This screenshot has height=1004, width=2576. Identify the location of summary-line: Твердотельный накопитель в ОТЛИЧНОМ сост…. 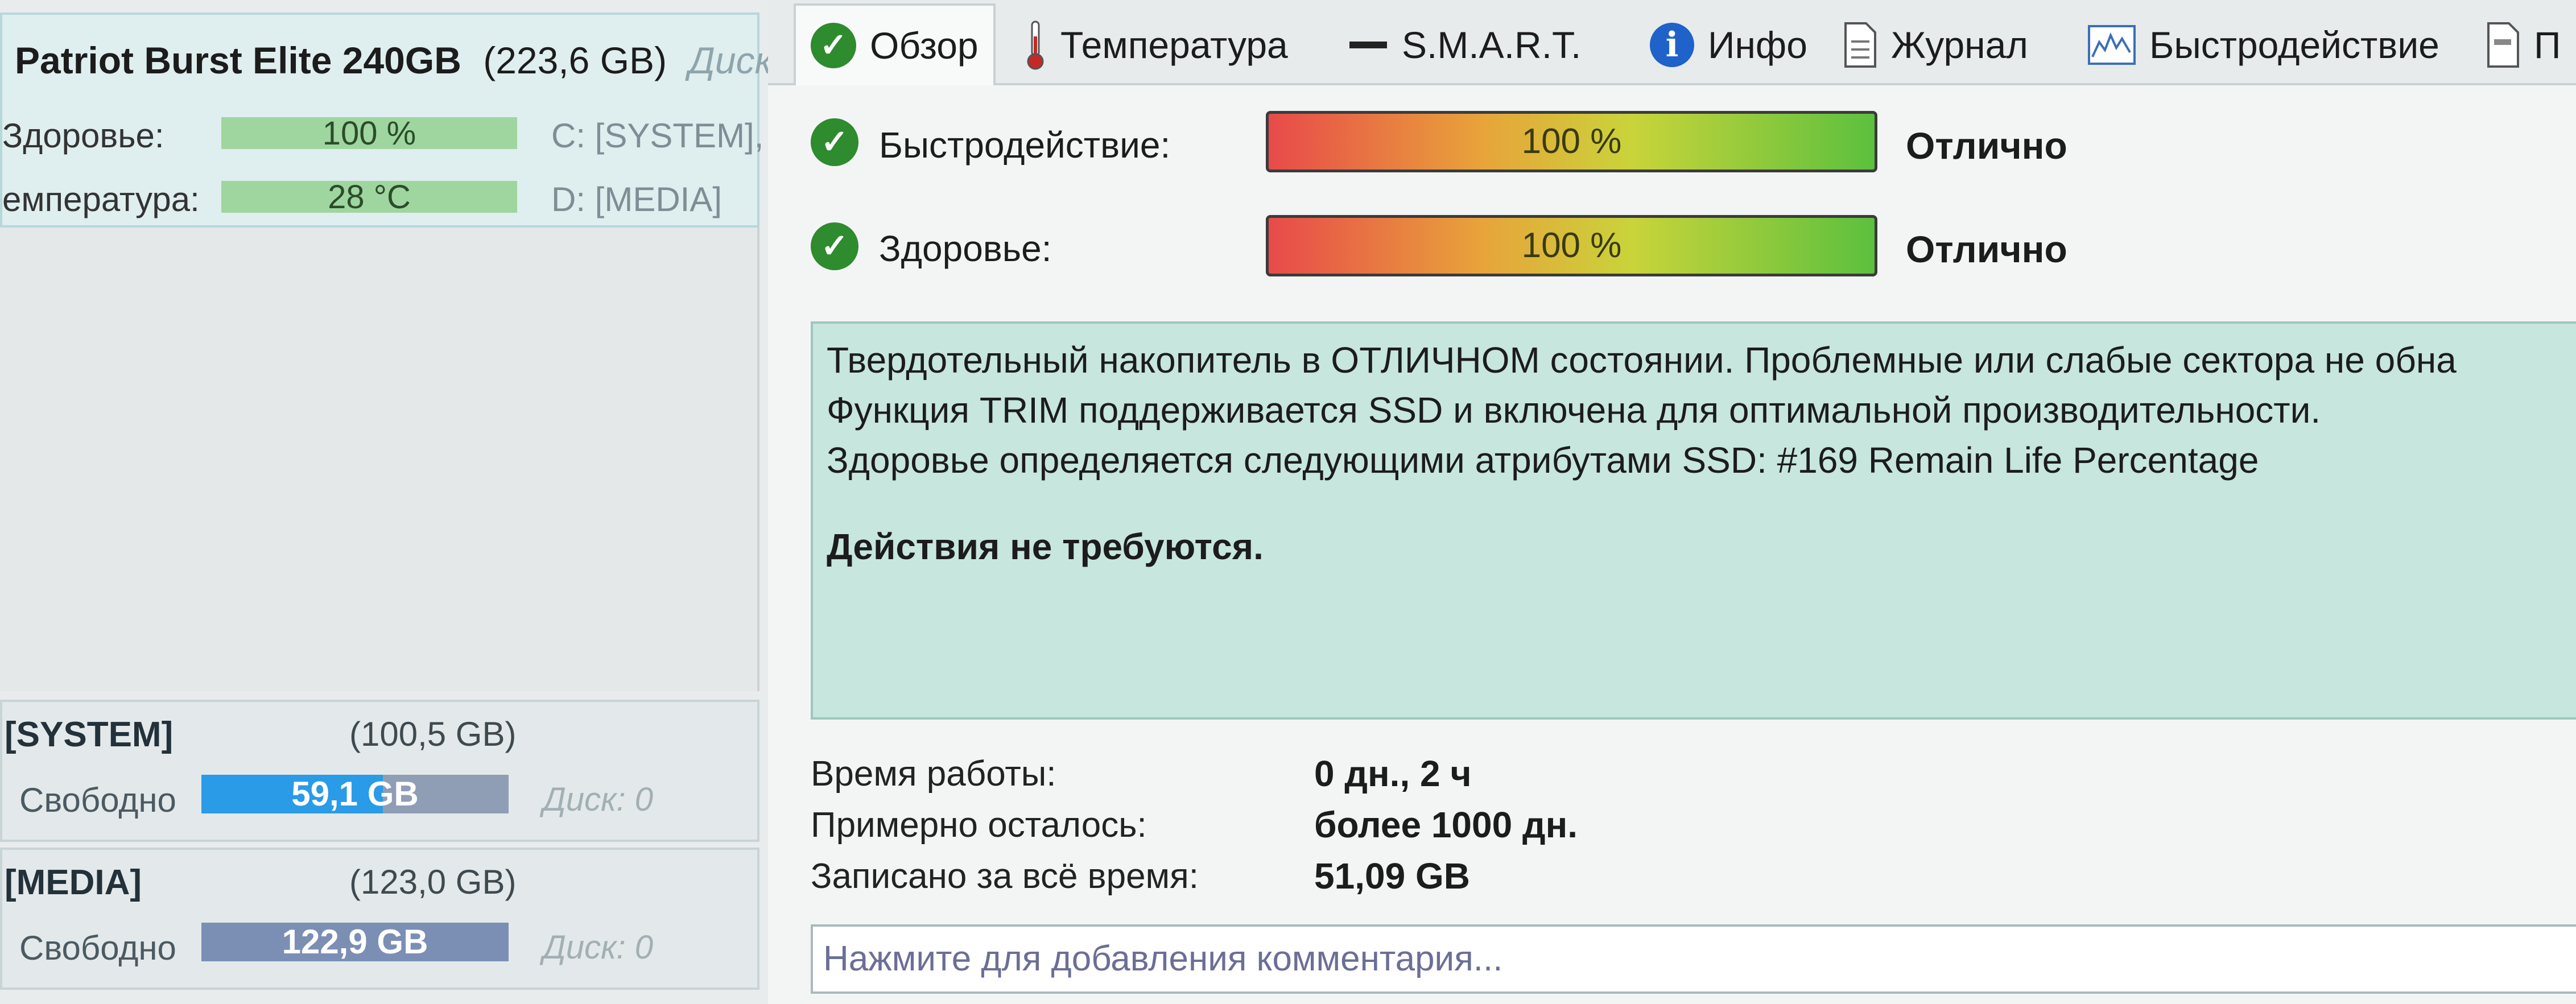
(1642, 360).